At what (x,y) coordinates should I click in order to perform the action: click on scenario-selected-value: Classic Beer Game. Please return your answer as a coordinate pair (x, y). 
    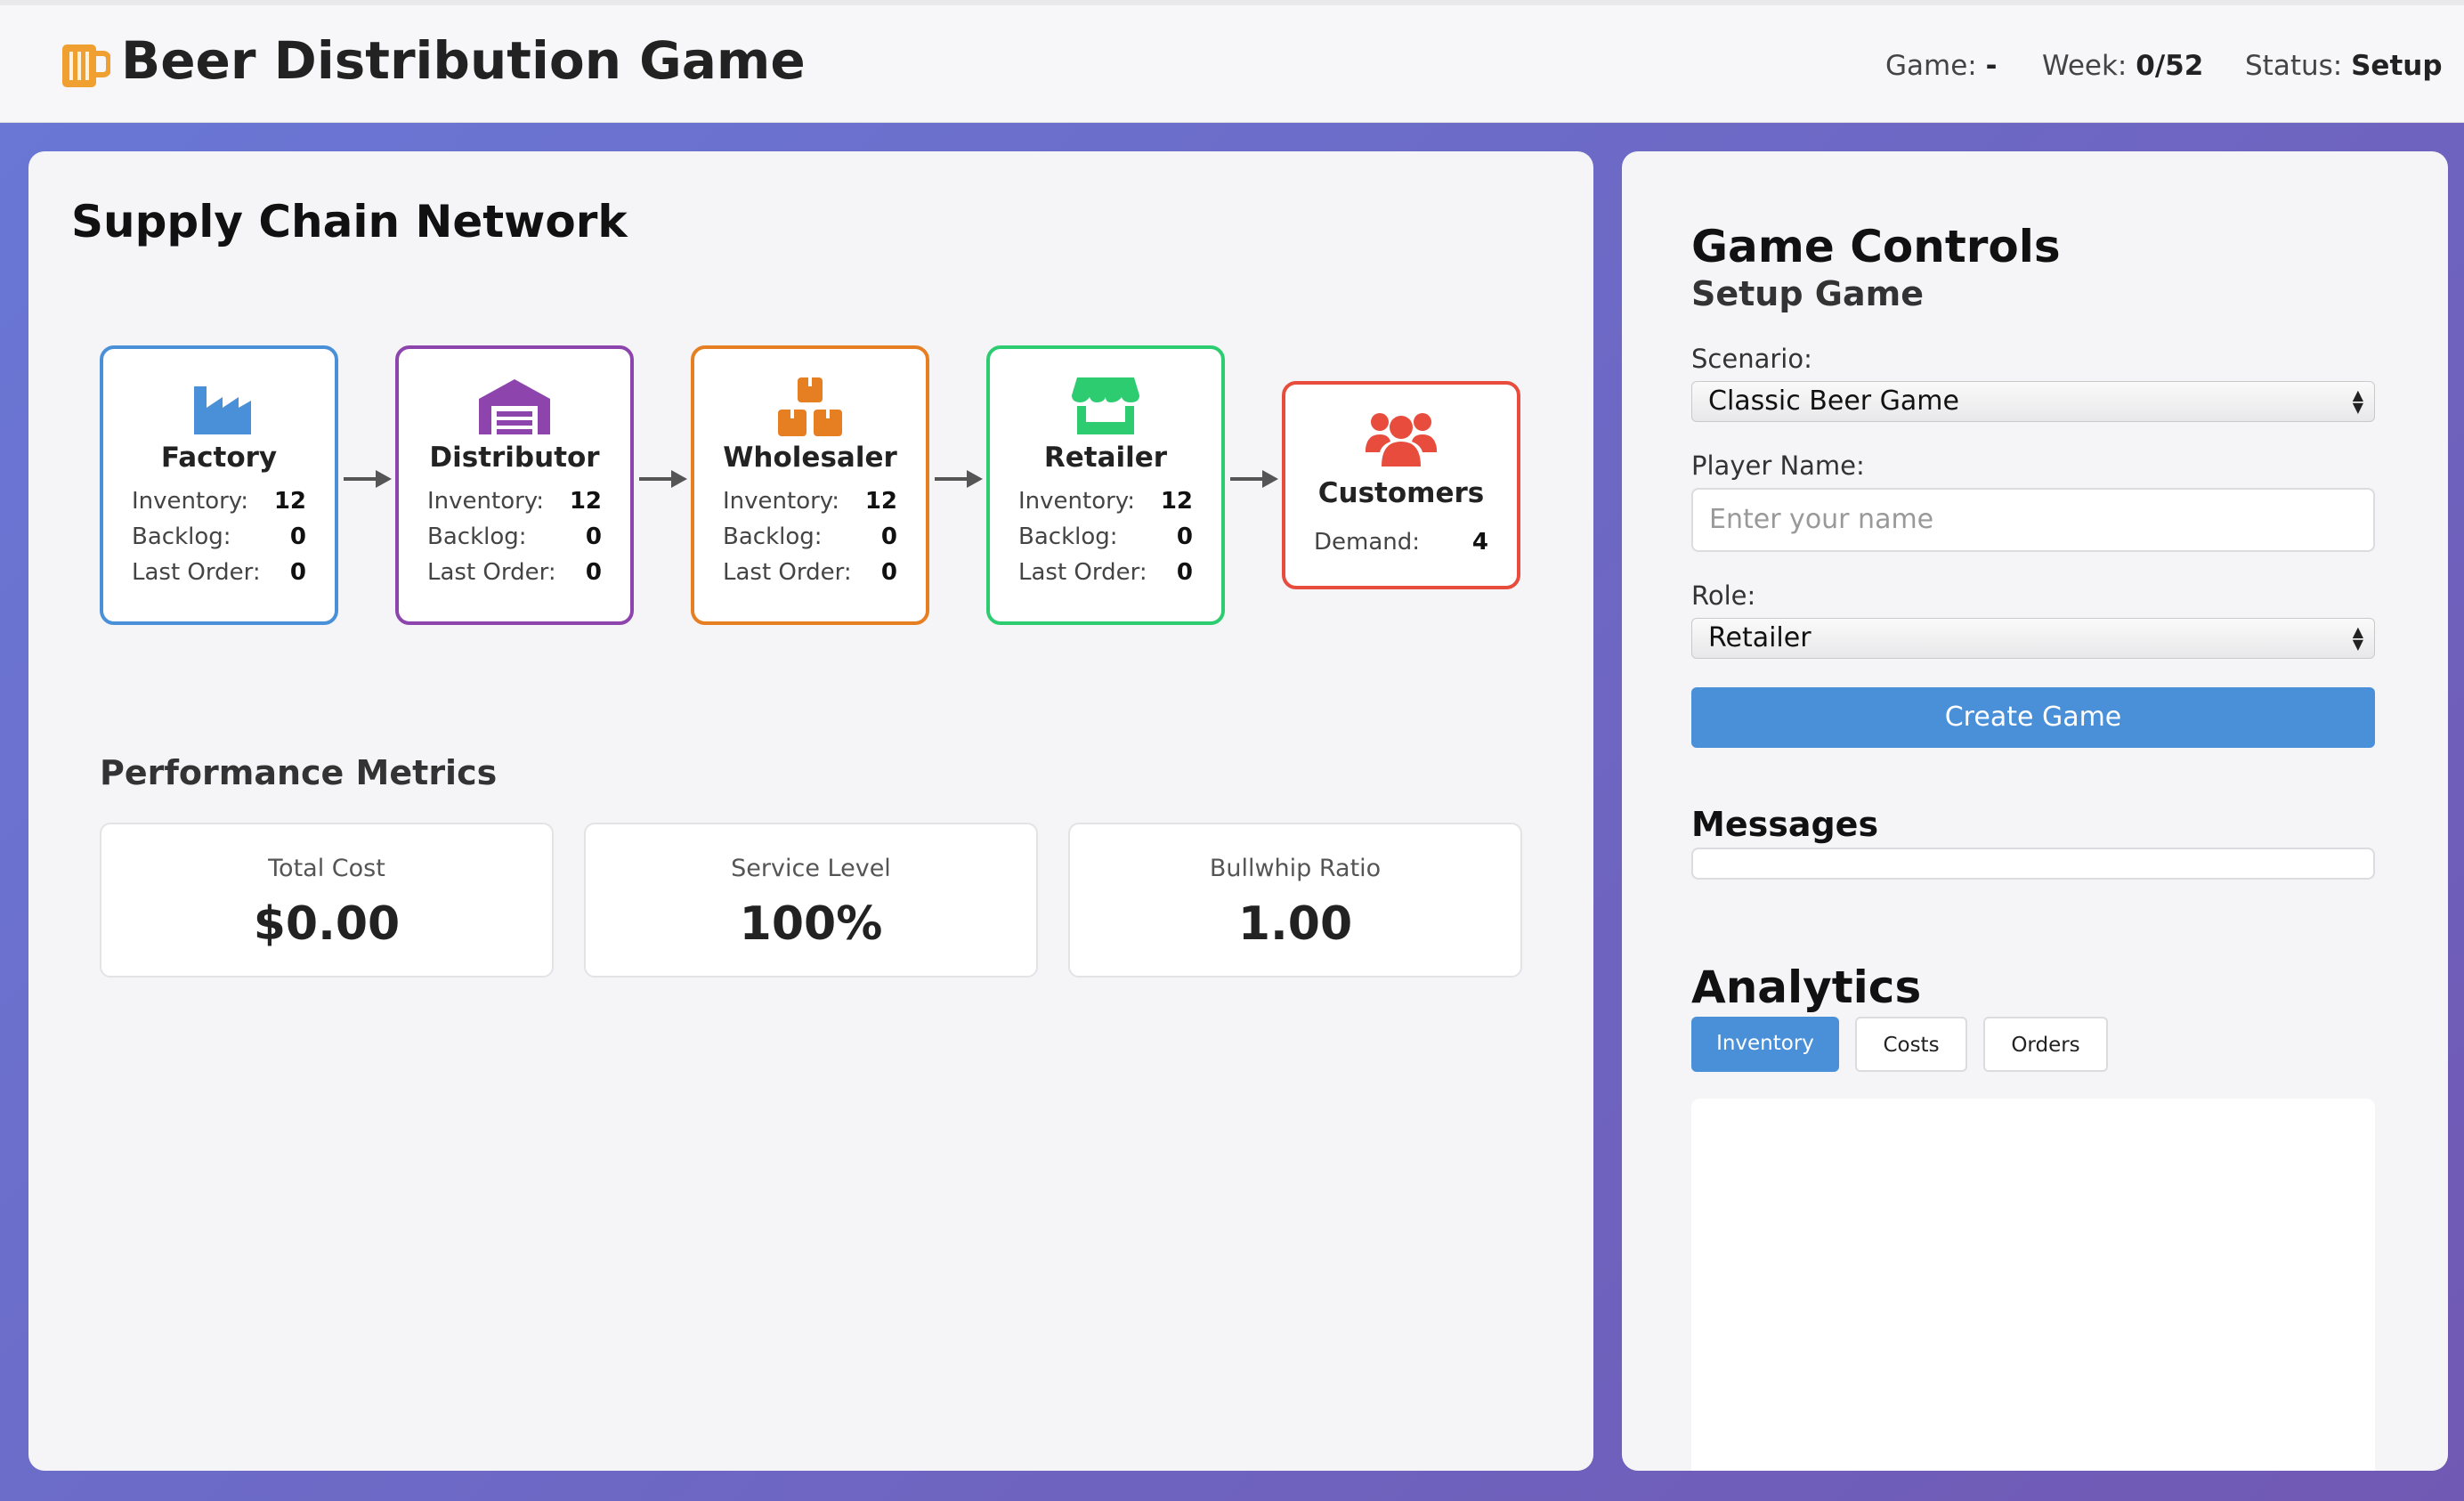
    Looking at the image, I should click on (1833, 401).